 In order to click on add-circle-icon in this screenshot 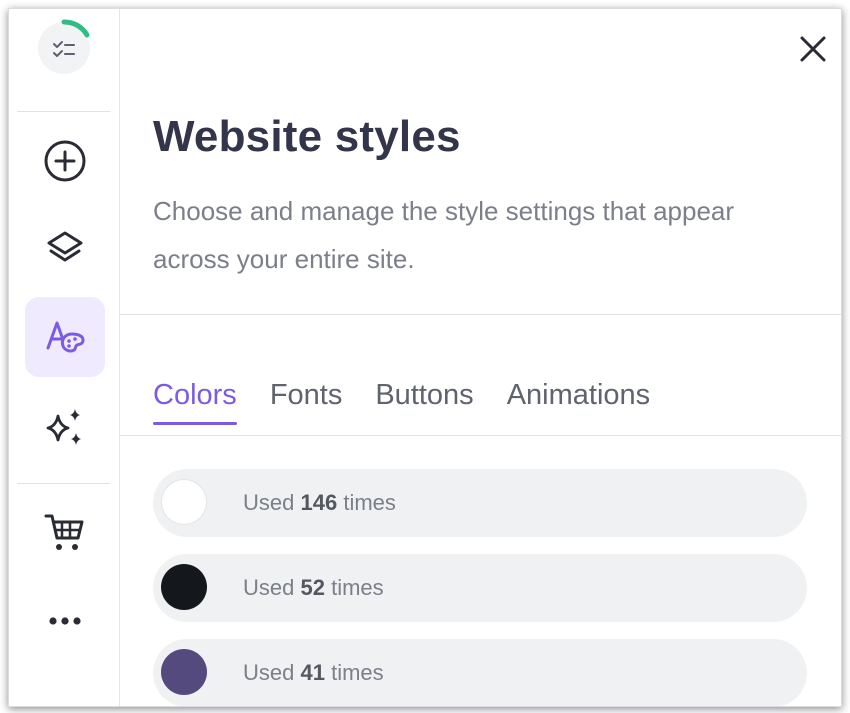, I will do `click(65, 161)`.